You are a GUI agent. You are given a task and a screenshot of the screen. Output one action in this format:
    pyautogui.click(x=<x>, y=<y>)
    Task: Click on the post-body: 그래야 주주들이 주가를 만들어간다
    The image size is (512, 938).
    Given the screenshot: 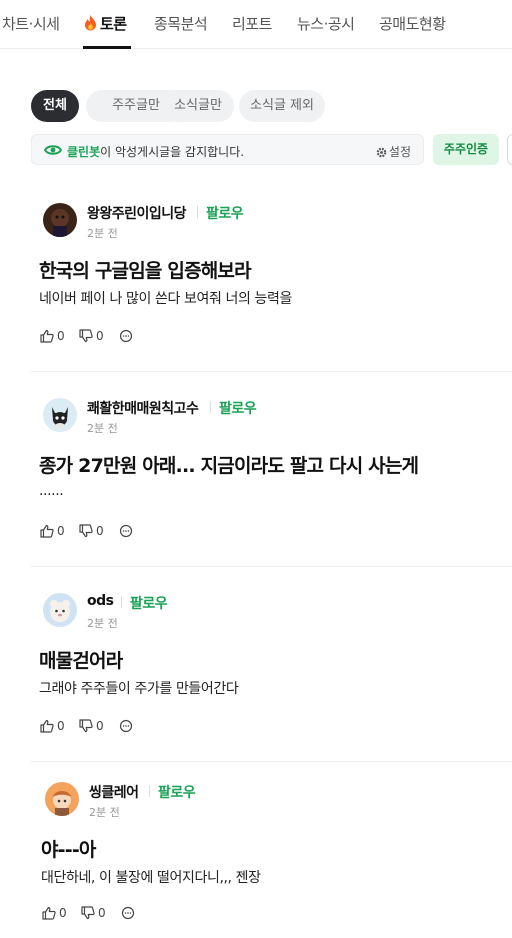 What is the action you would take?
    pyautogui.click(x=139, y=688)
    